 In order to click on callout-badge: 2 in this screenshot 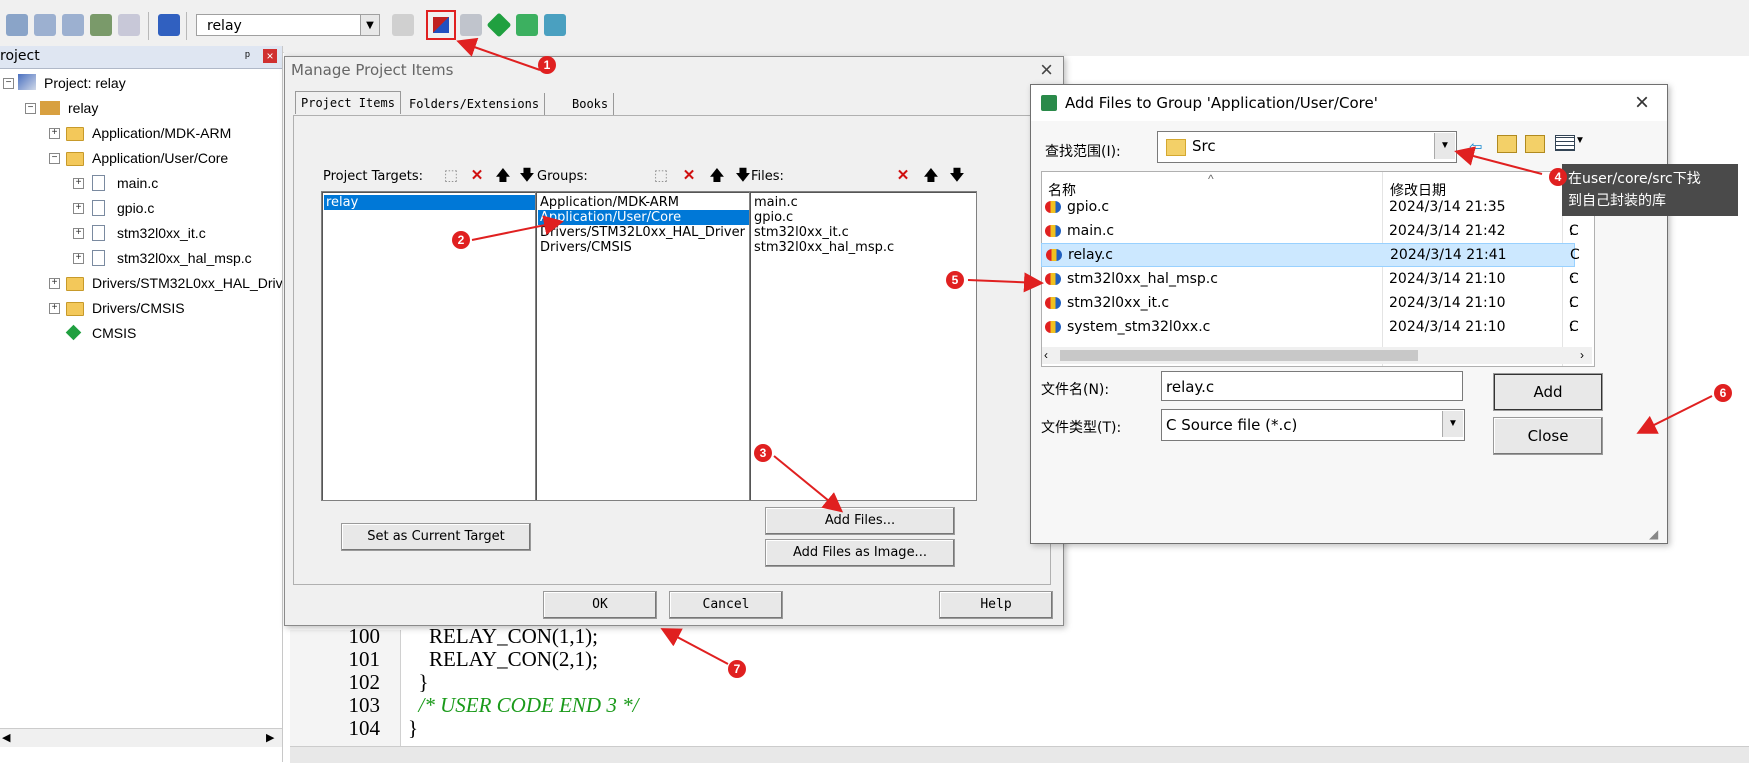, I will do `click(461, 240)`.